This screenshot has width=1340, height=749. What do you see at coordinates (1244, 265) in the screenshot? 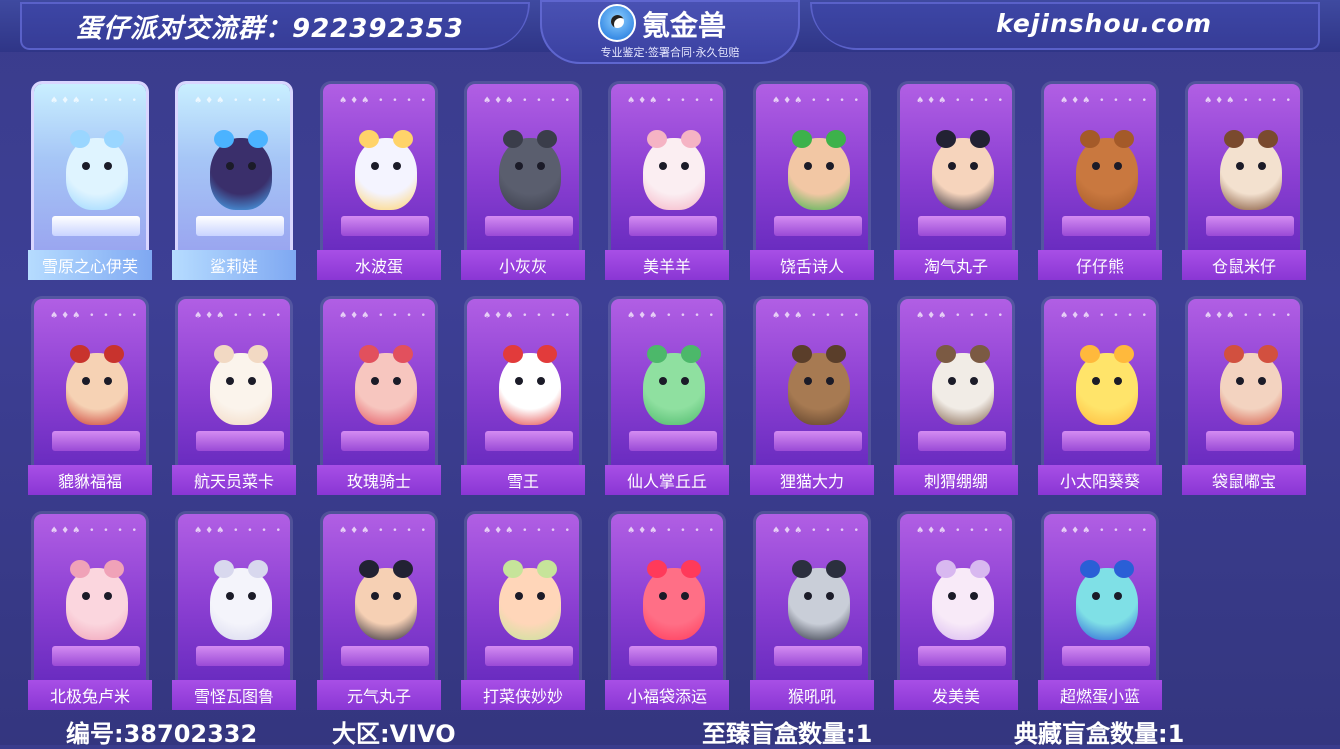
I see `skin-name-label: 仓鼠米仔` at bounding box center [1244, 265].